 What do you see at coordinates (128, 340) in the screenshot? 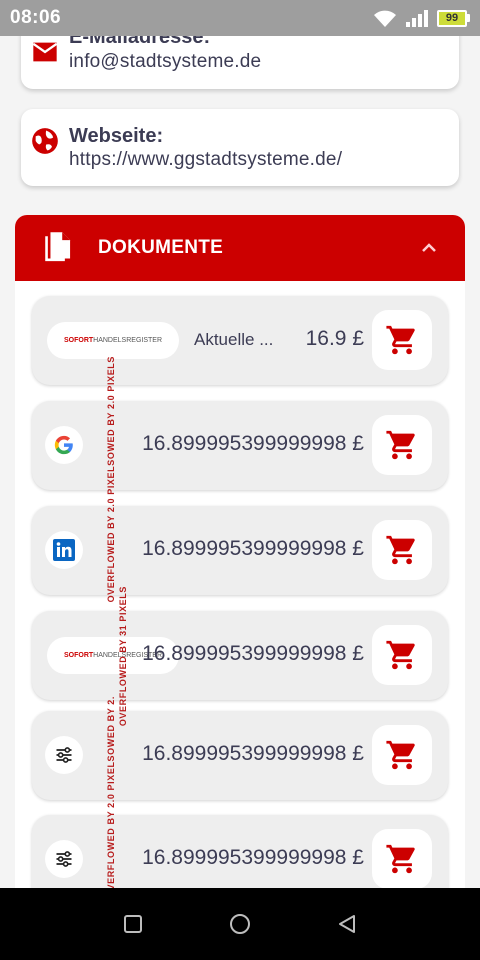
I see `logo-part-b: HANDELSREGISTER` at bounding box center [128, 340].